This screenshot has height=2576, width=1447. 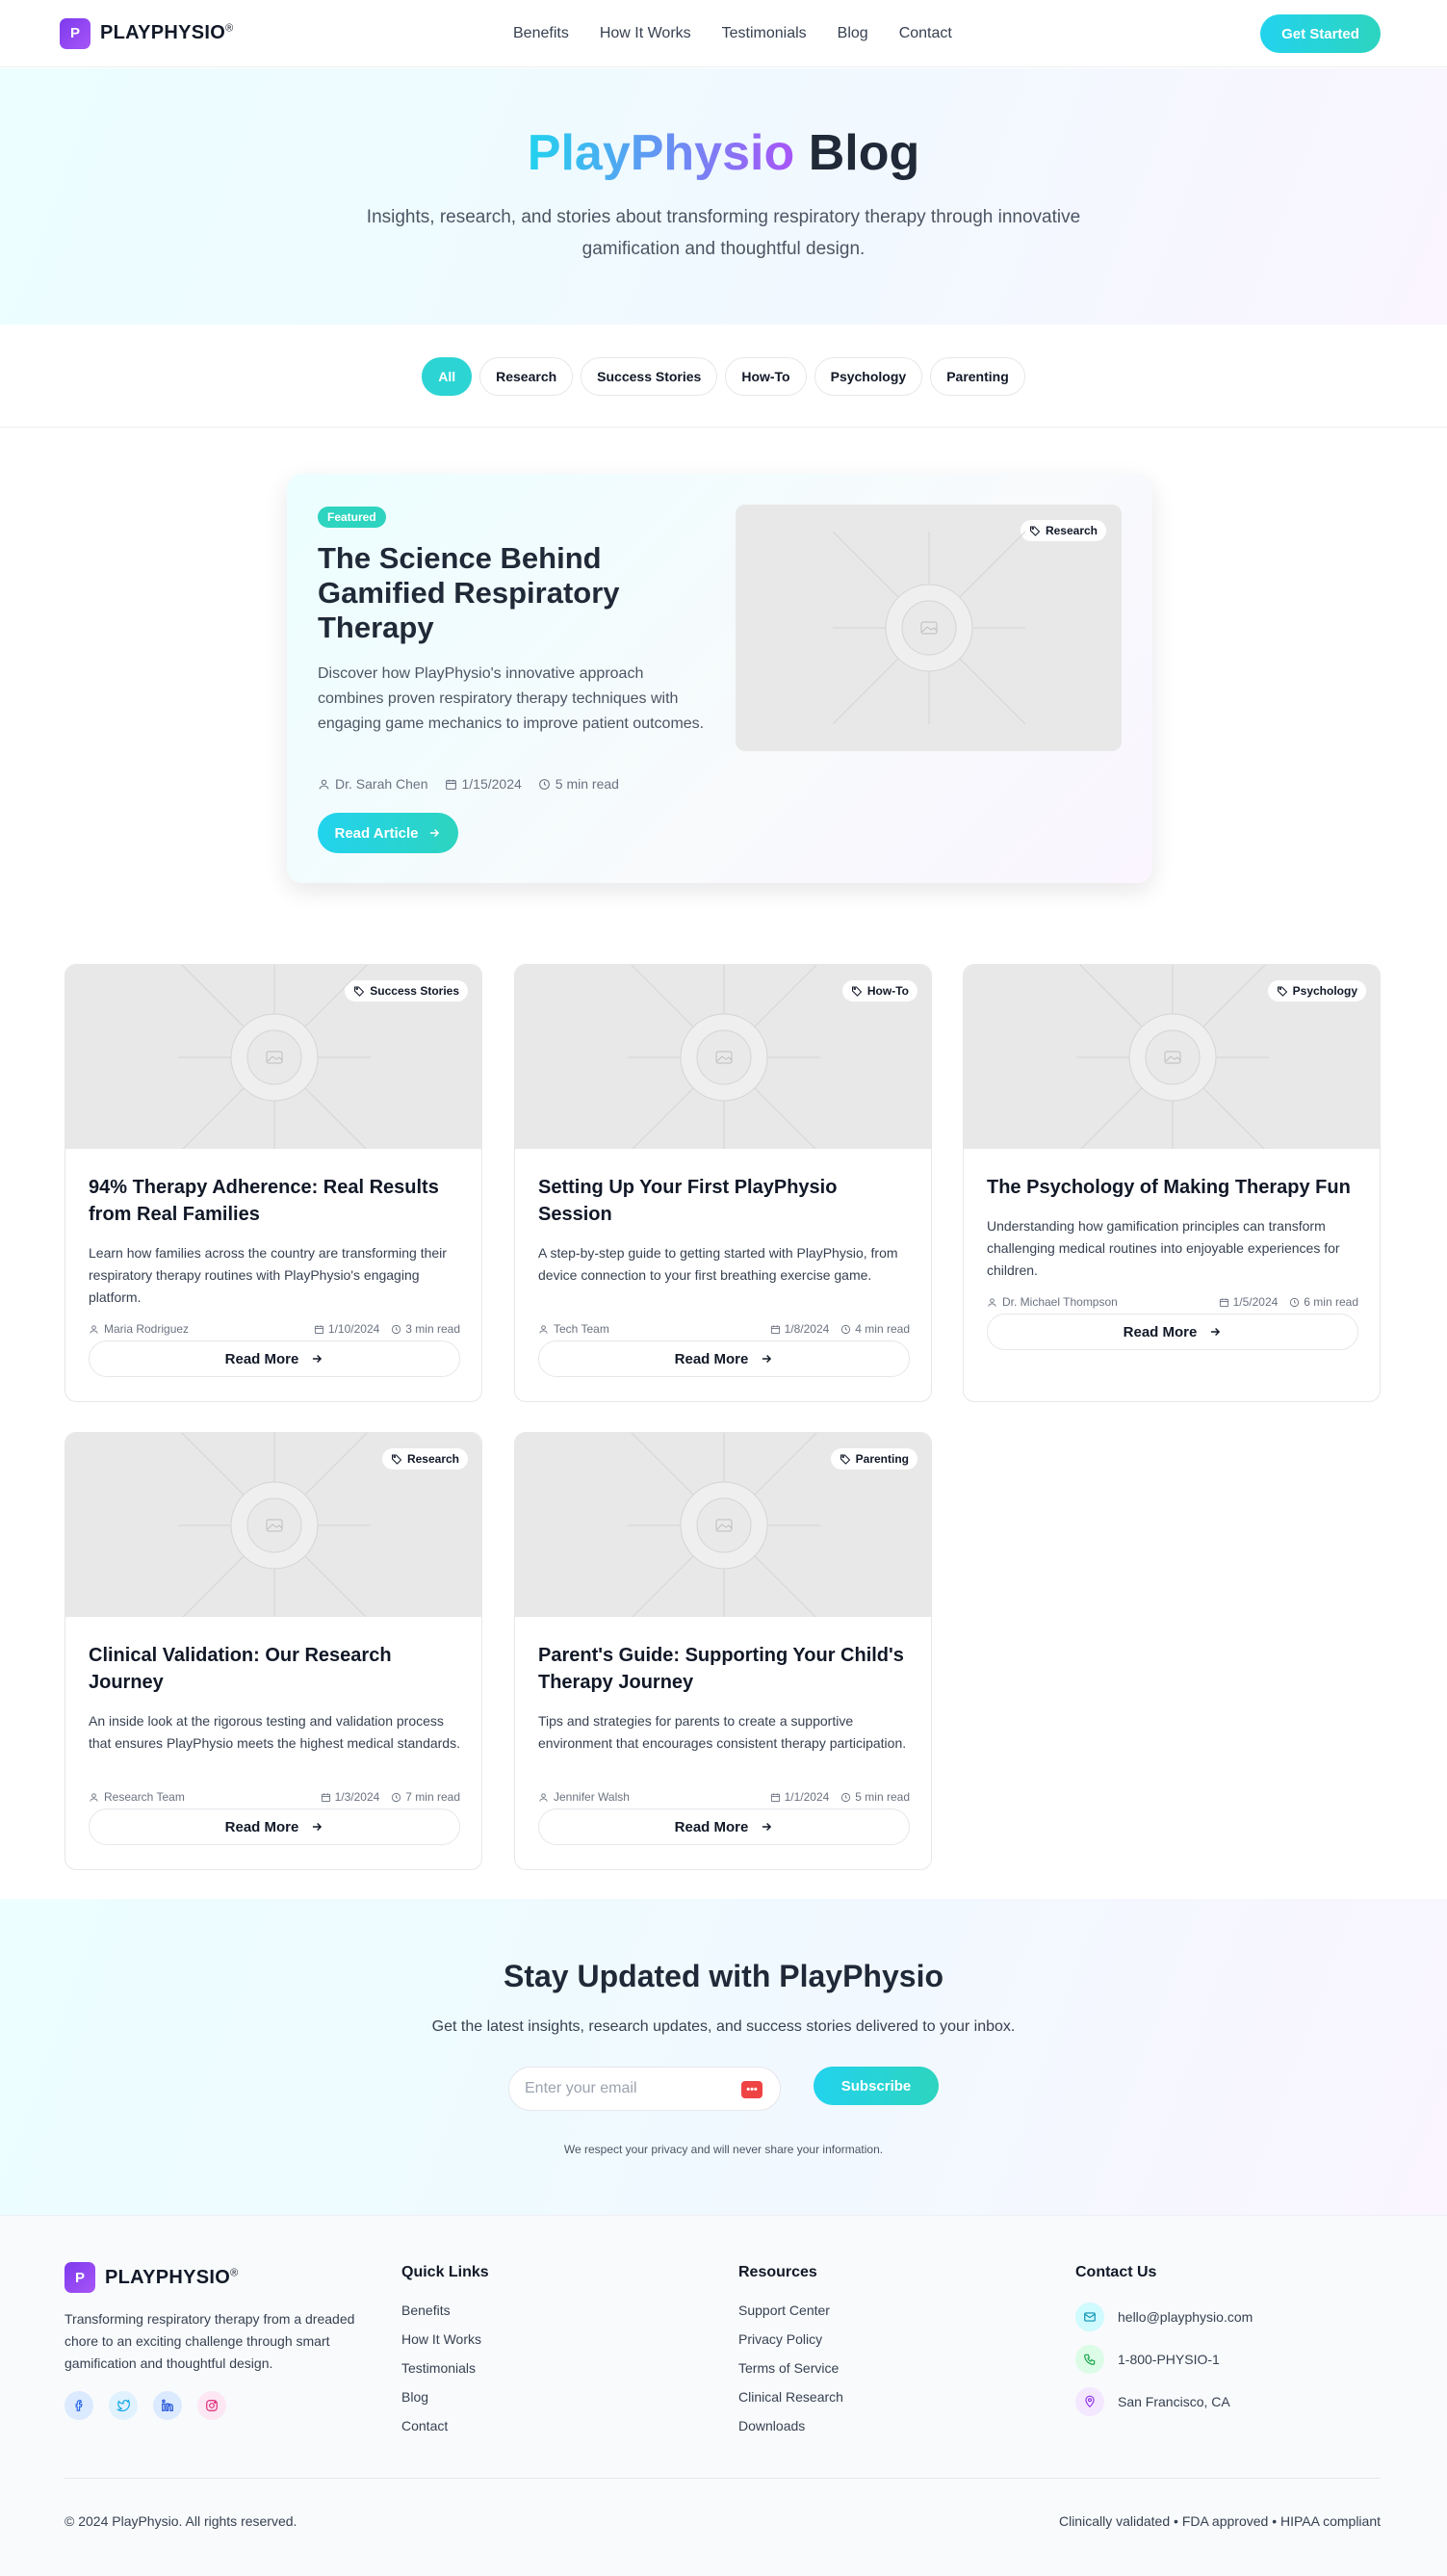 I want to click on read-article-button: Read Article, so click(x=388, y=833).